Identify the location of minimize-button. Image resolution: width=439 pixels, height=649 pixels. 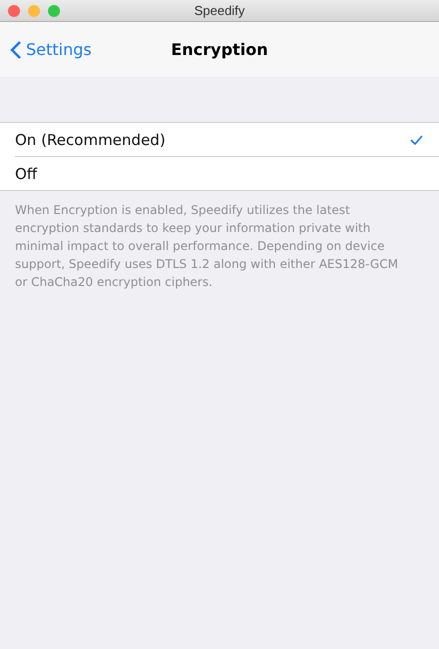
(34, 11).